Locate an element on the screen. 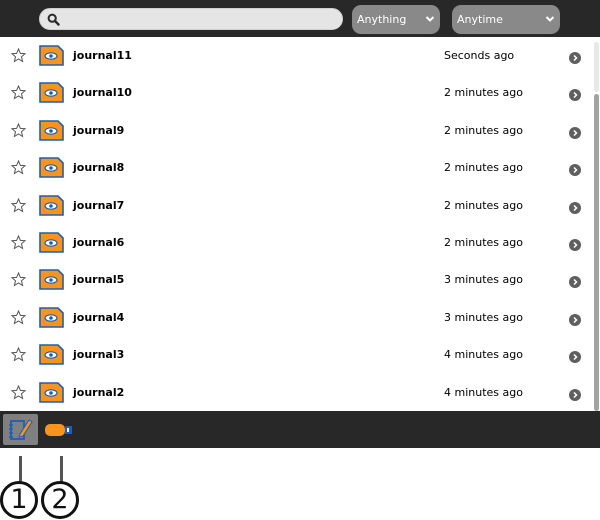 This screenshot has height=520, width=600. filter-type-dropdown: Anything is located at coordinates (396, 19).